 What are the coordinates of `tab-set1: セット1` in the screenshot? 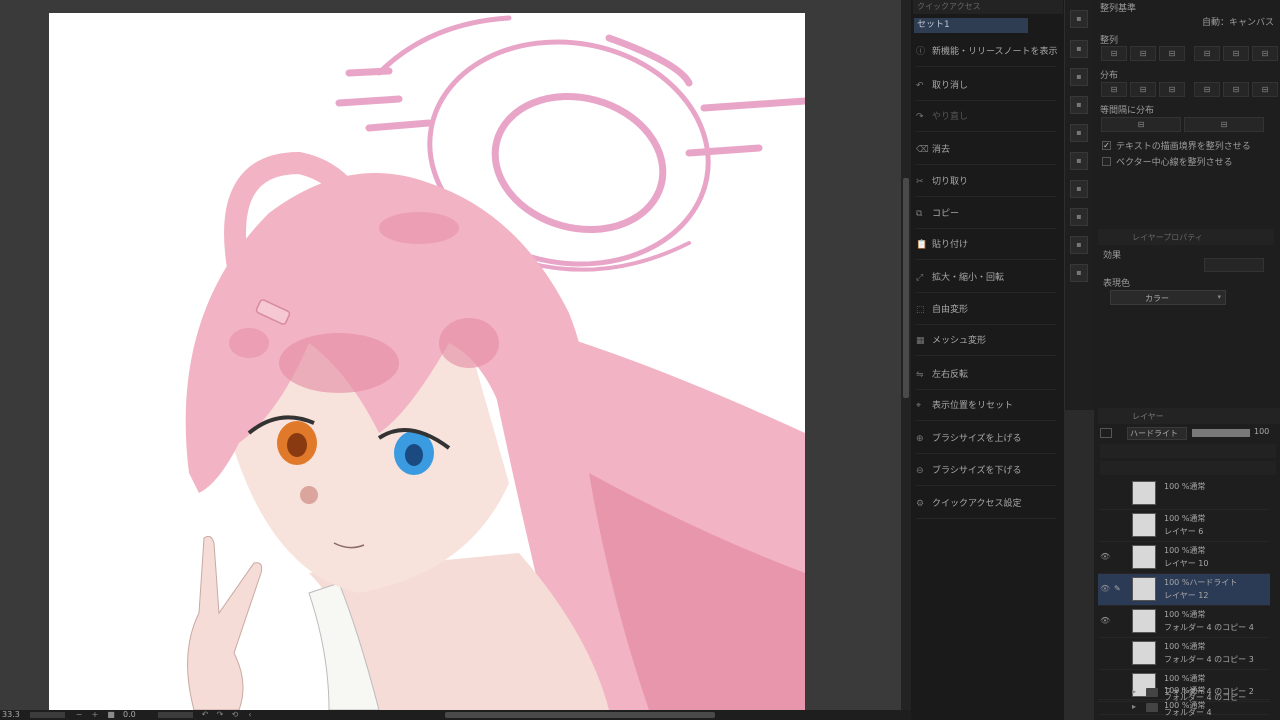 It's located at (971, 25).